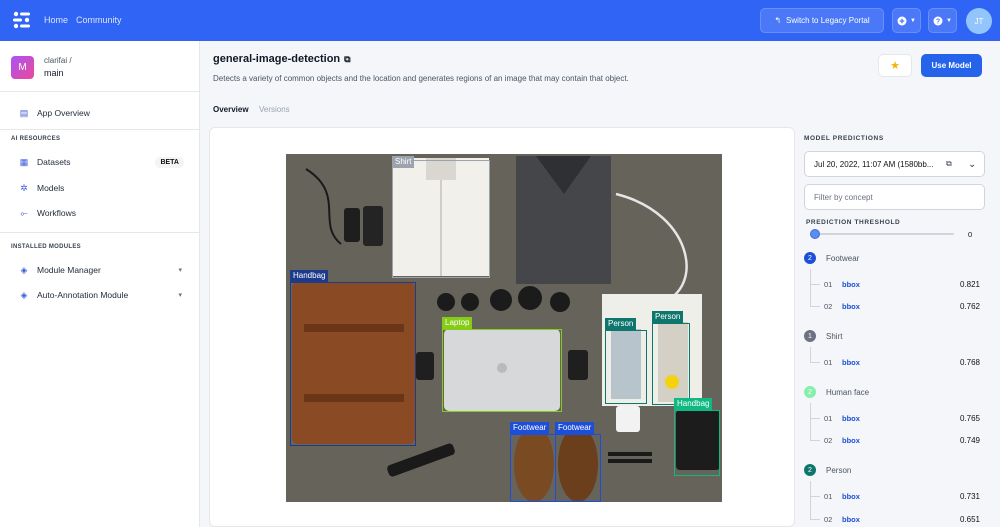 This screenshot has height=527, width=1000. I want to click on concept-name: Human face, so click(848, 392).